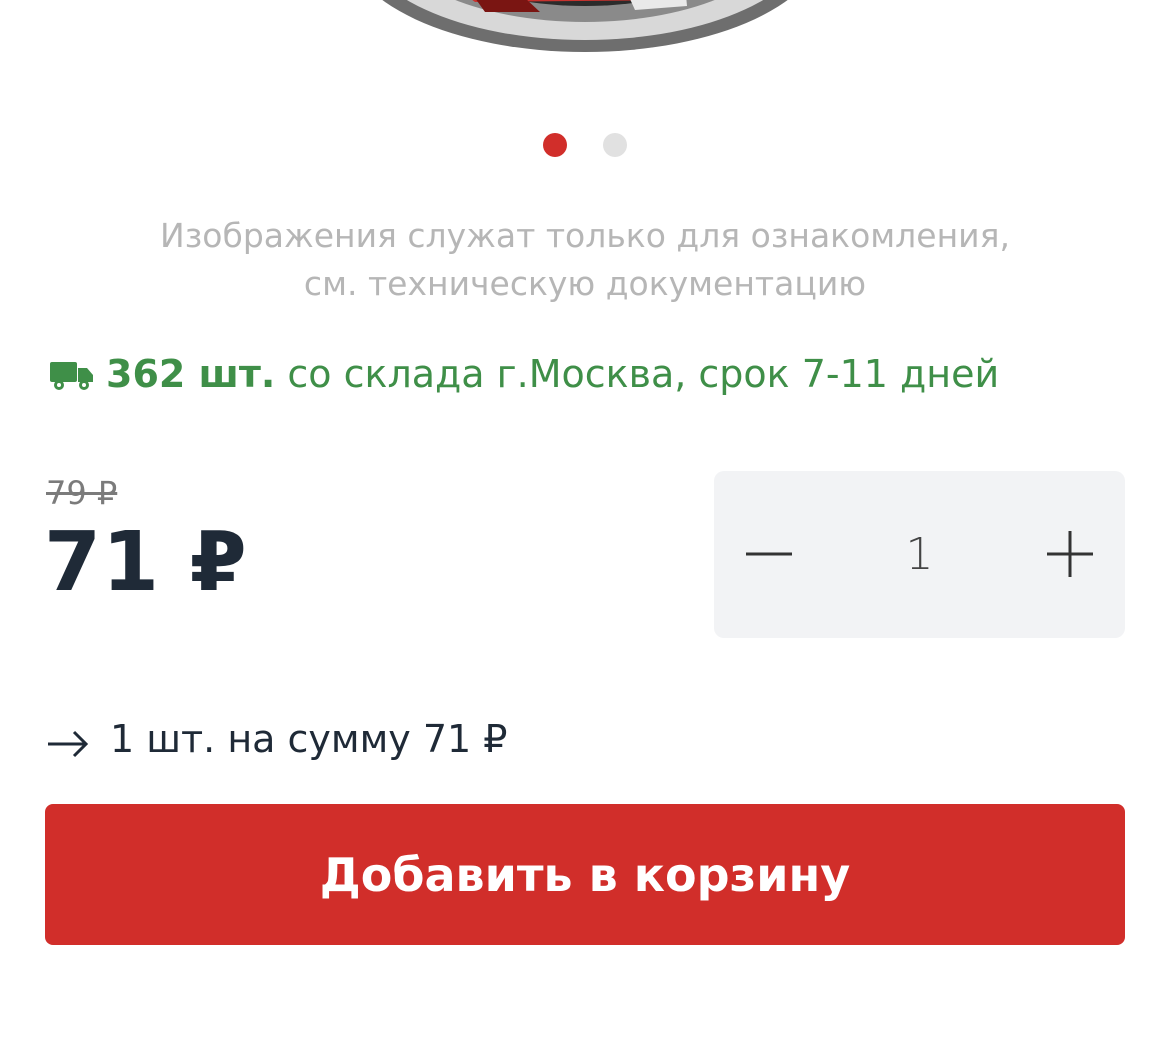 Image resolution: width=1170 pixels, height=1055 pixels. What do you see at coordinates (585, 30) in the screenshot?
I see `product-image` at bounding box center [585, 30].